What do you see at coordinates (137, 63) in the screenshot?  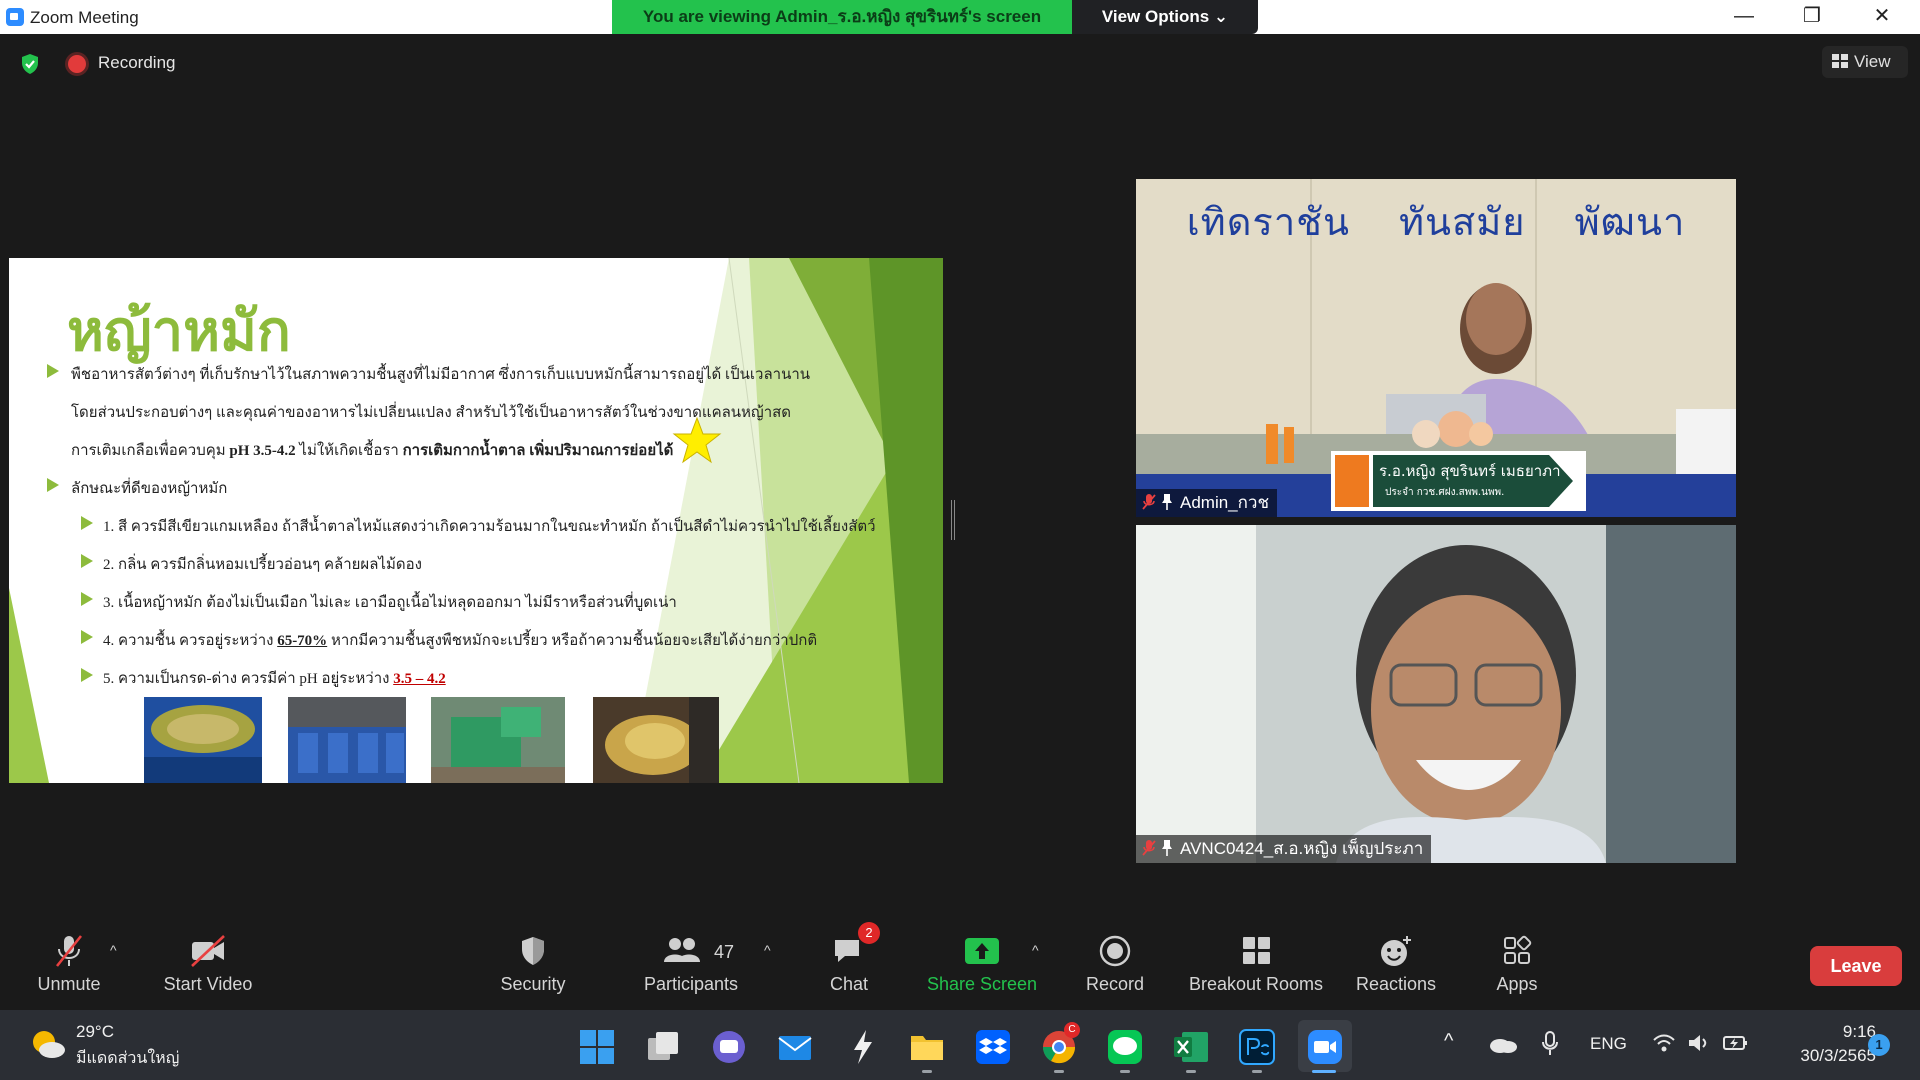 I see `recording-label: Recording` at bounding box center [137, 63].